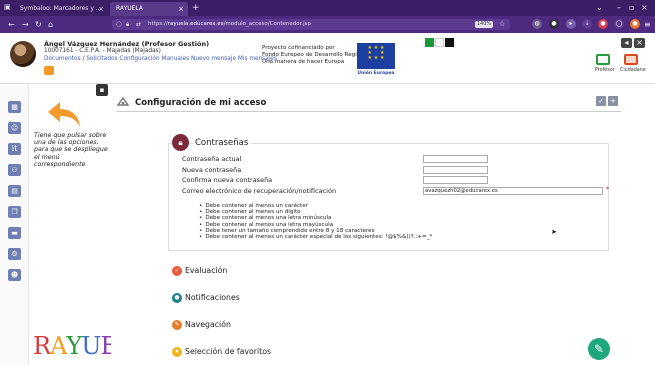 The image size is (655, 365). I want to click on save-check-icon: ✓, so click(601, 101).